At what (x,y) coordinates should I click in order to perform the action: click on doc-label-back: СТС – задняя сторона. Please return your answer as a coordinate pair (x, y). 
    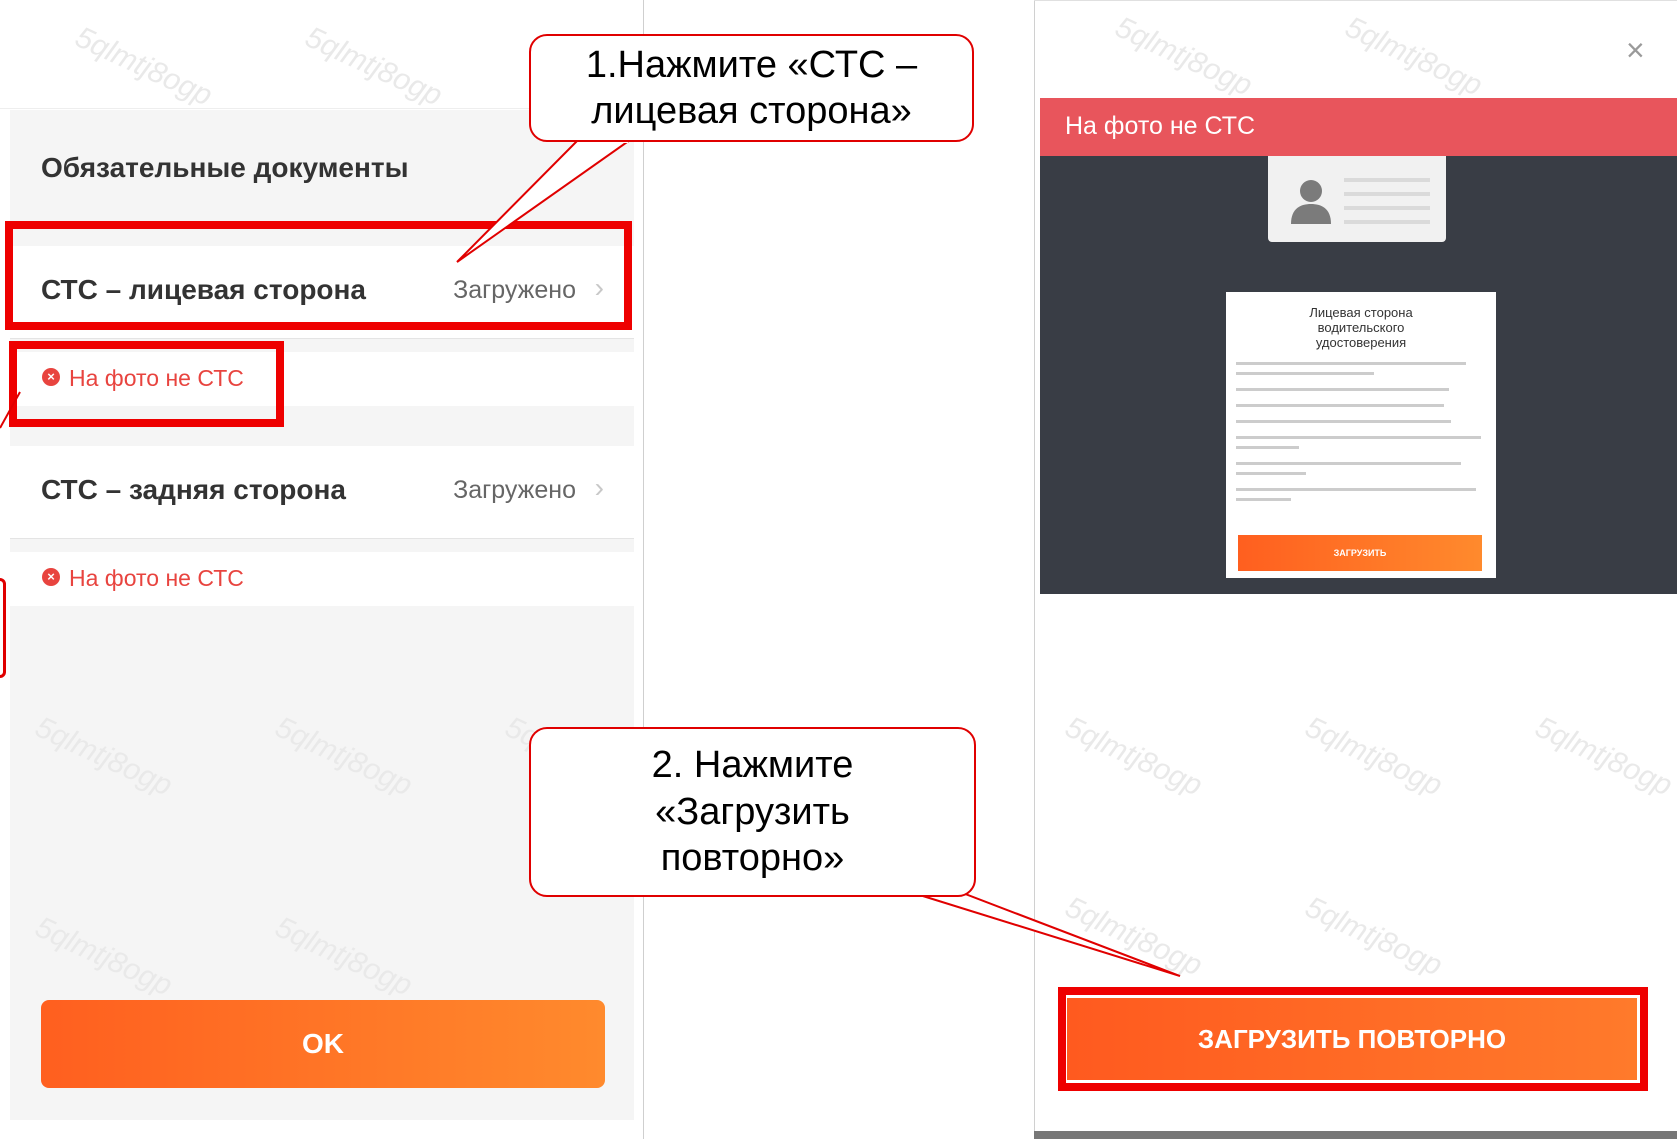
    Looking at the image, I should click on (193, 489).